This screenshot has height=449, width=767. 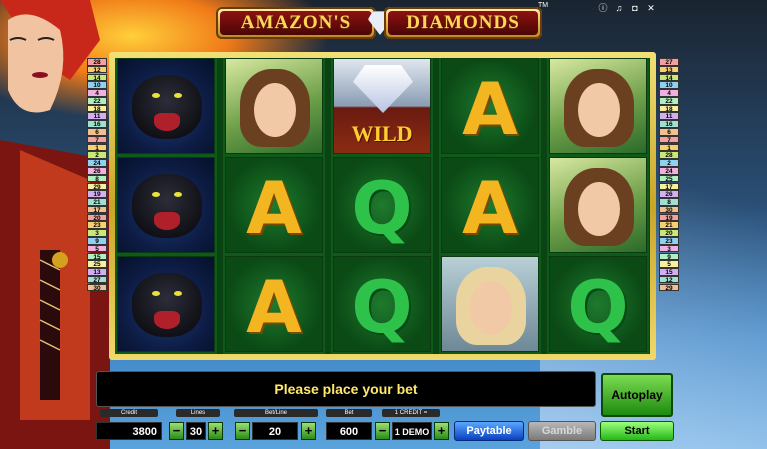 What do you see at coordinates (669, 116) in the screenshot?
I see `payline-number: 11` at bounding box center [669, 116].